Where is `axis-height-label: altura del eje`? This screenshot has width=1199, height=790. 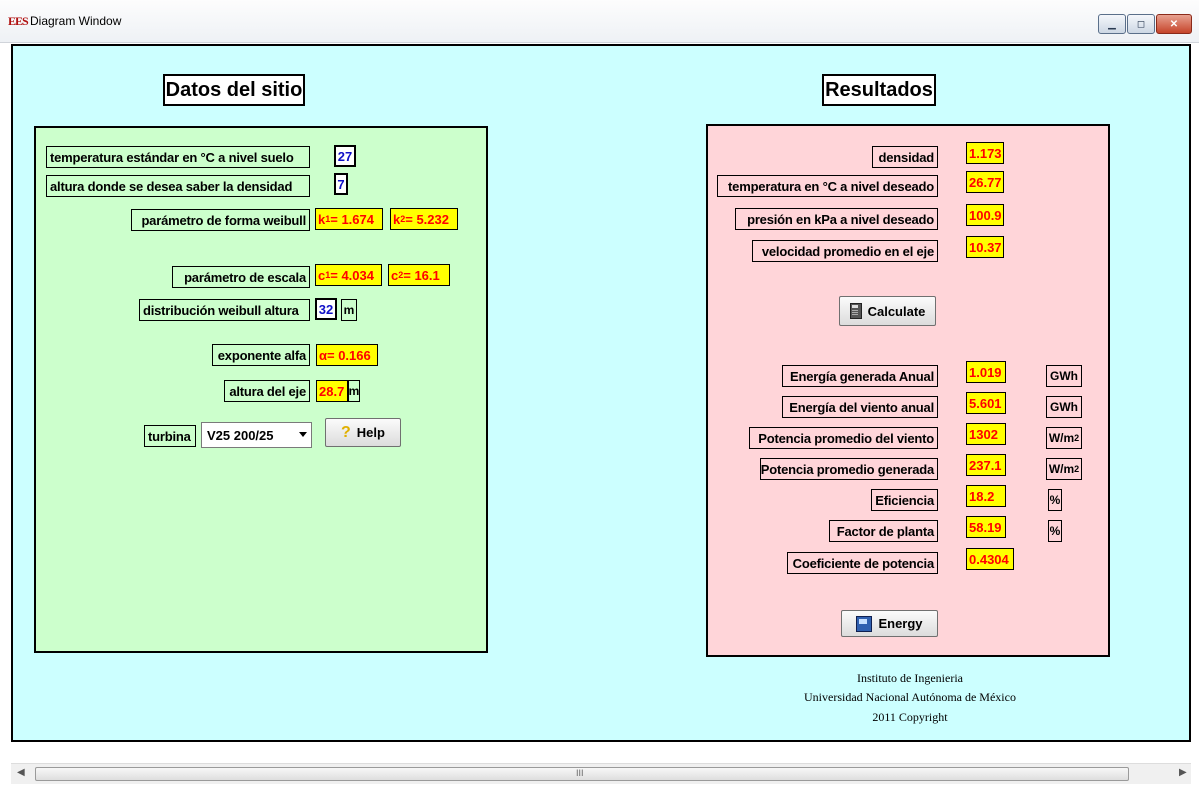 axis-height-label: altura del eje is located at coordinates (267, 391).